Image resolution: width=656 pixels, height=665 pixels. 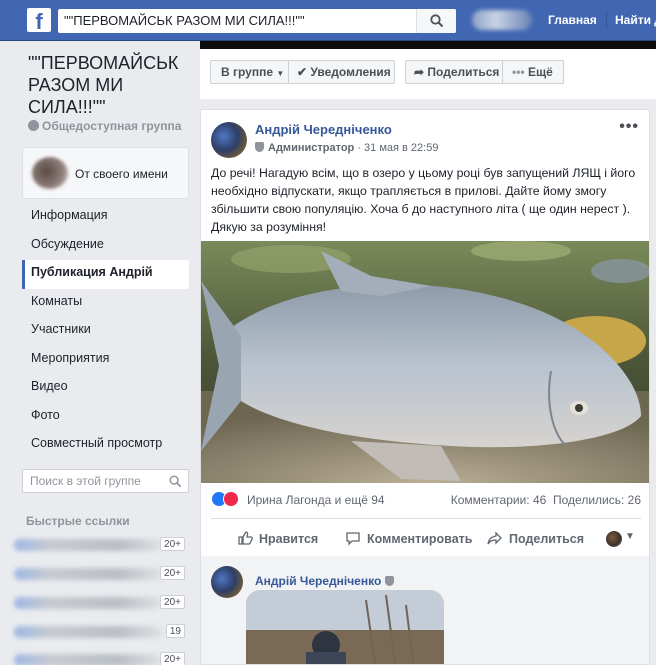 I want to click on group-privacy-label: Общедоступная группа, so click(x=112, y=126).